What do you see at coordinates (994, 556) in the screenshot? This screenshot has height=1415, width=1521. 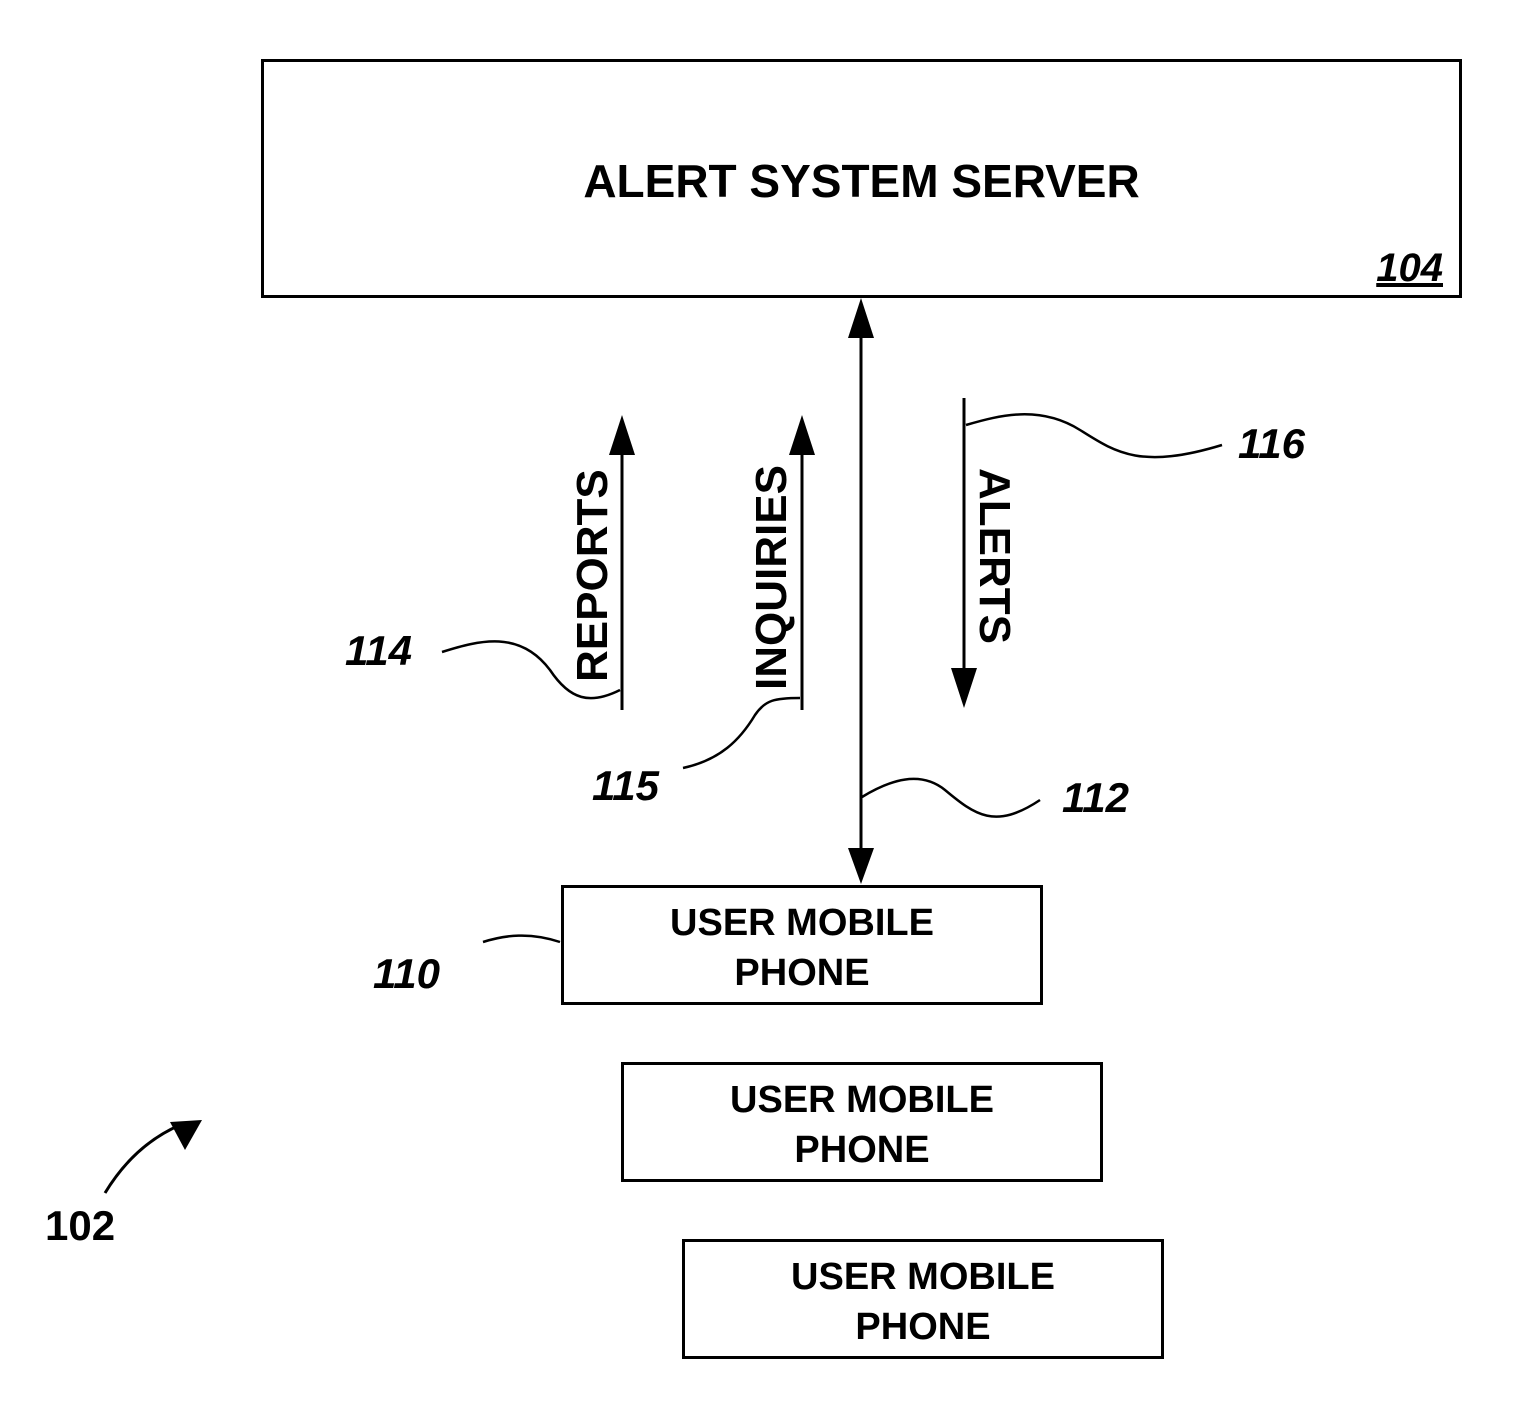 I see `alerts-label: ALERTS` at bounding box center [994, 556].